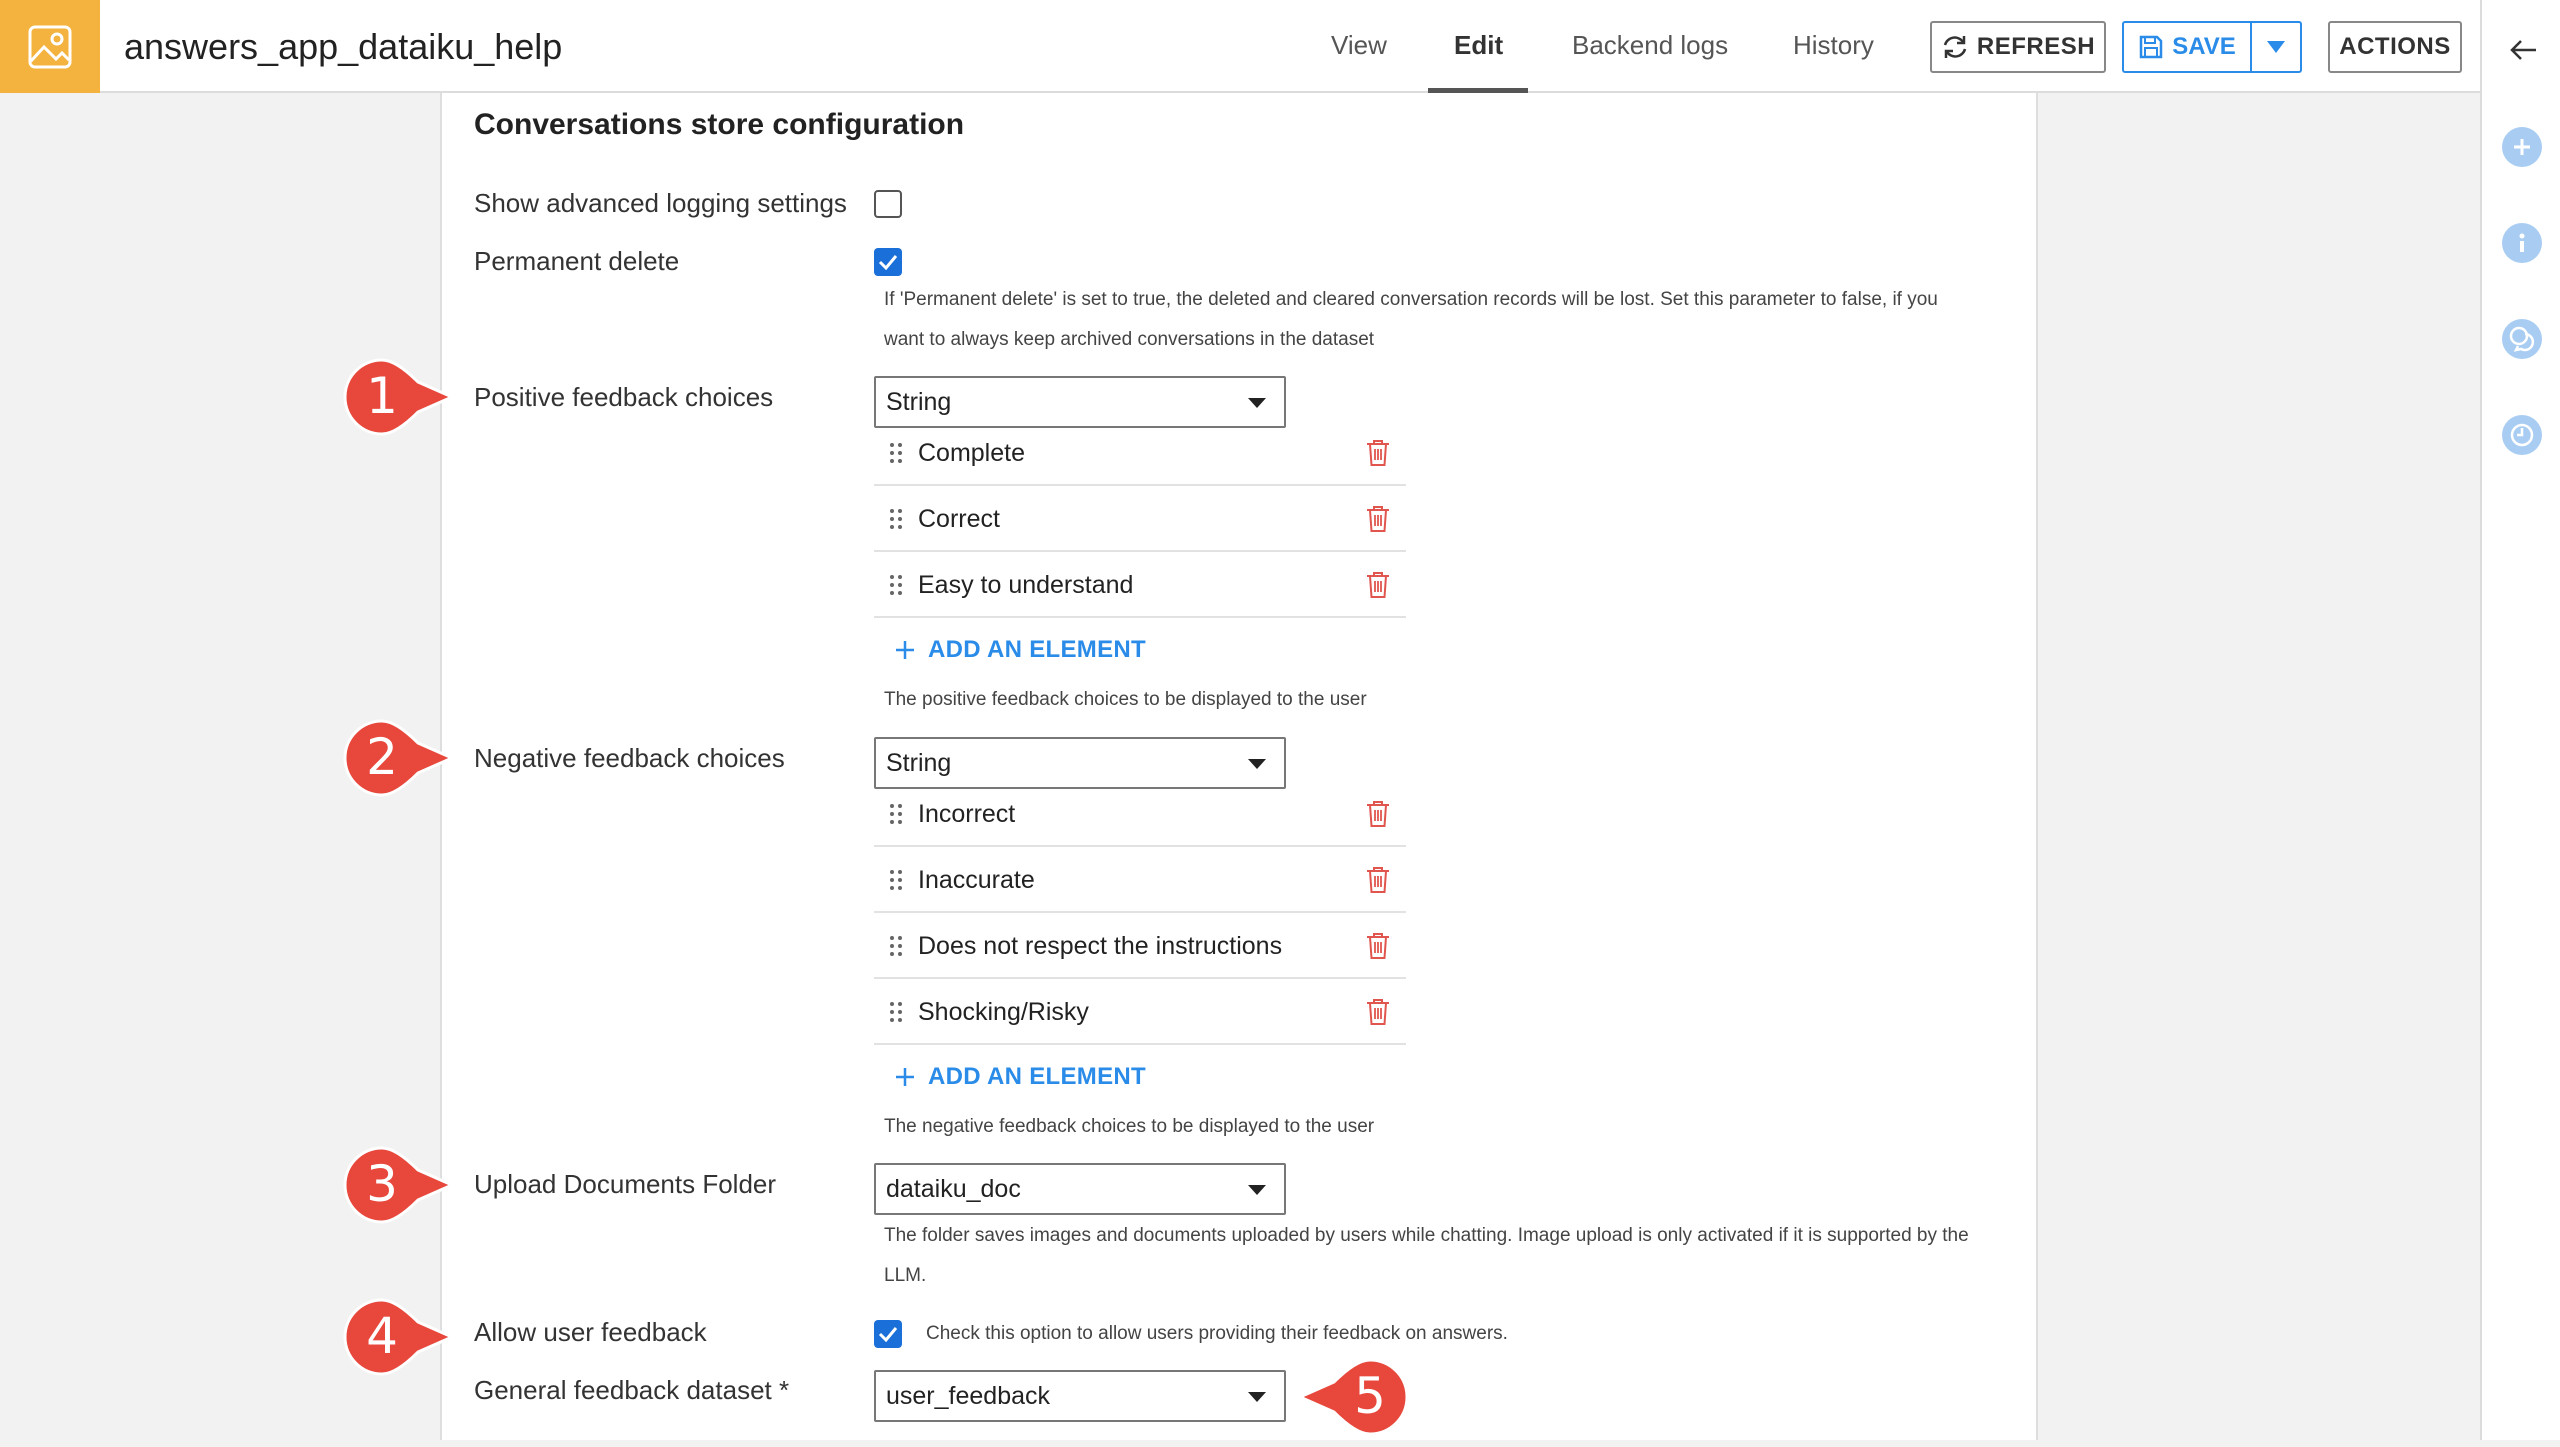 The width and height of the screenshot is (2560, 1447). I want to click on negative-add-element-label: ADD AN ELEMENT, so click(1037, 1076).